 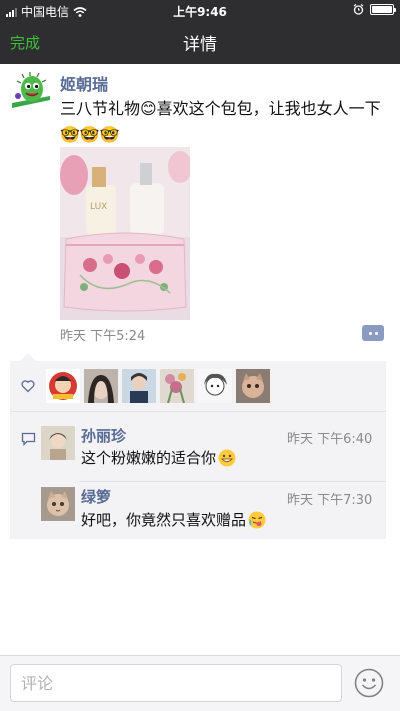 What do you see at coordinates (373, 333) in the screenshot?
I see `more-options-button` at bounding box center [373, 333].